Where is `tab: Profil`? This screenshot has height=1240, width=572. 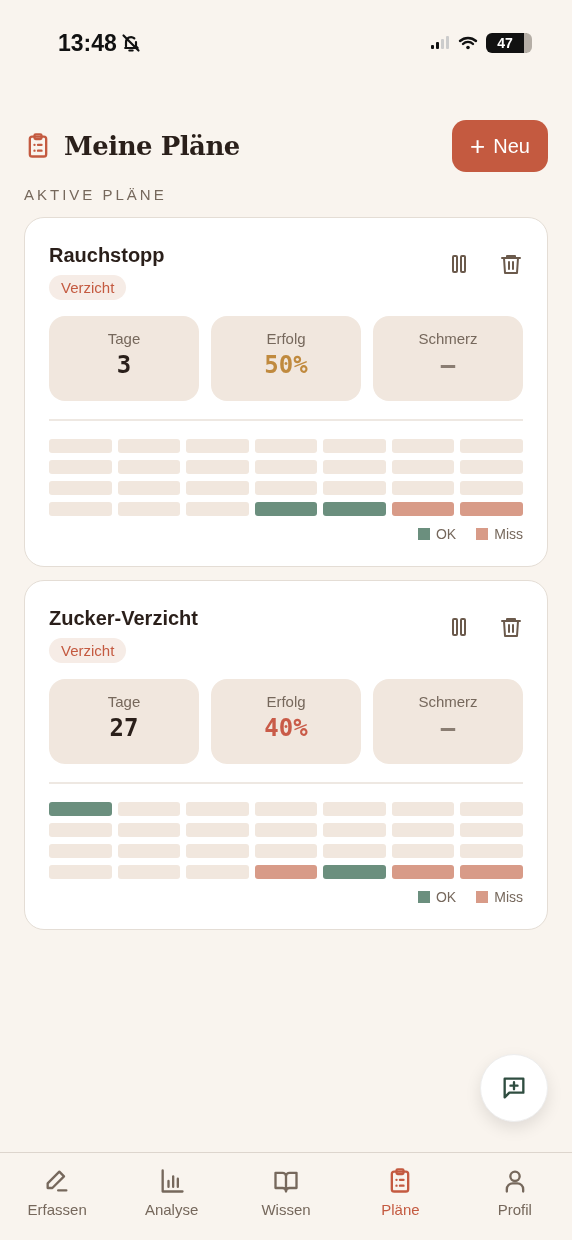 tab: Profil is located at coordinates (514, 1196).